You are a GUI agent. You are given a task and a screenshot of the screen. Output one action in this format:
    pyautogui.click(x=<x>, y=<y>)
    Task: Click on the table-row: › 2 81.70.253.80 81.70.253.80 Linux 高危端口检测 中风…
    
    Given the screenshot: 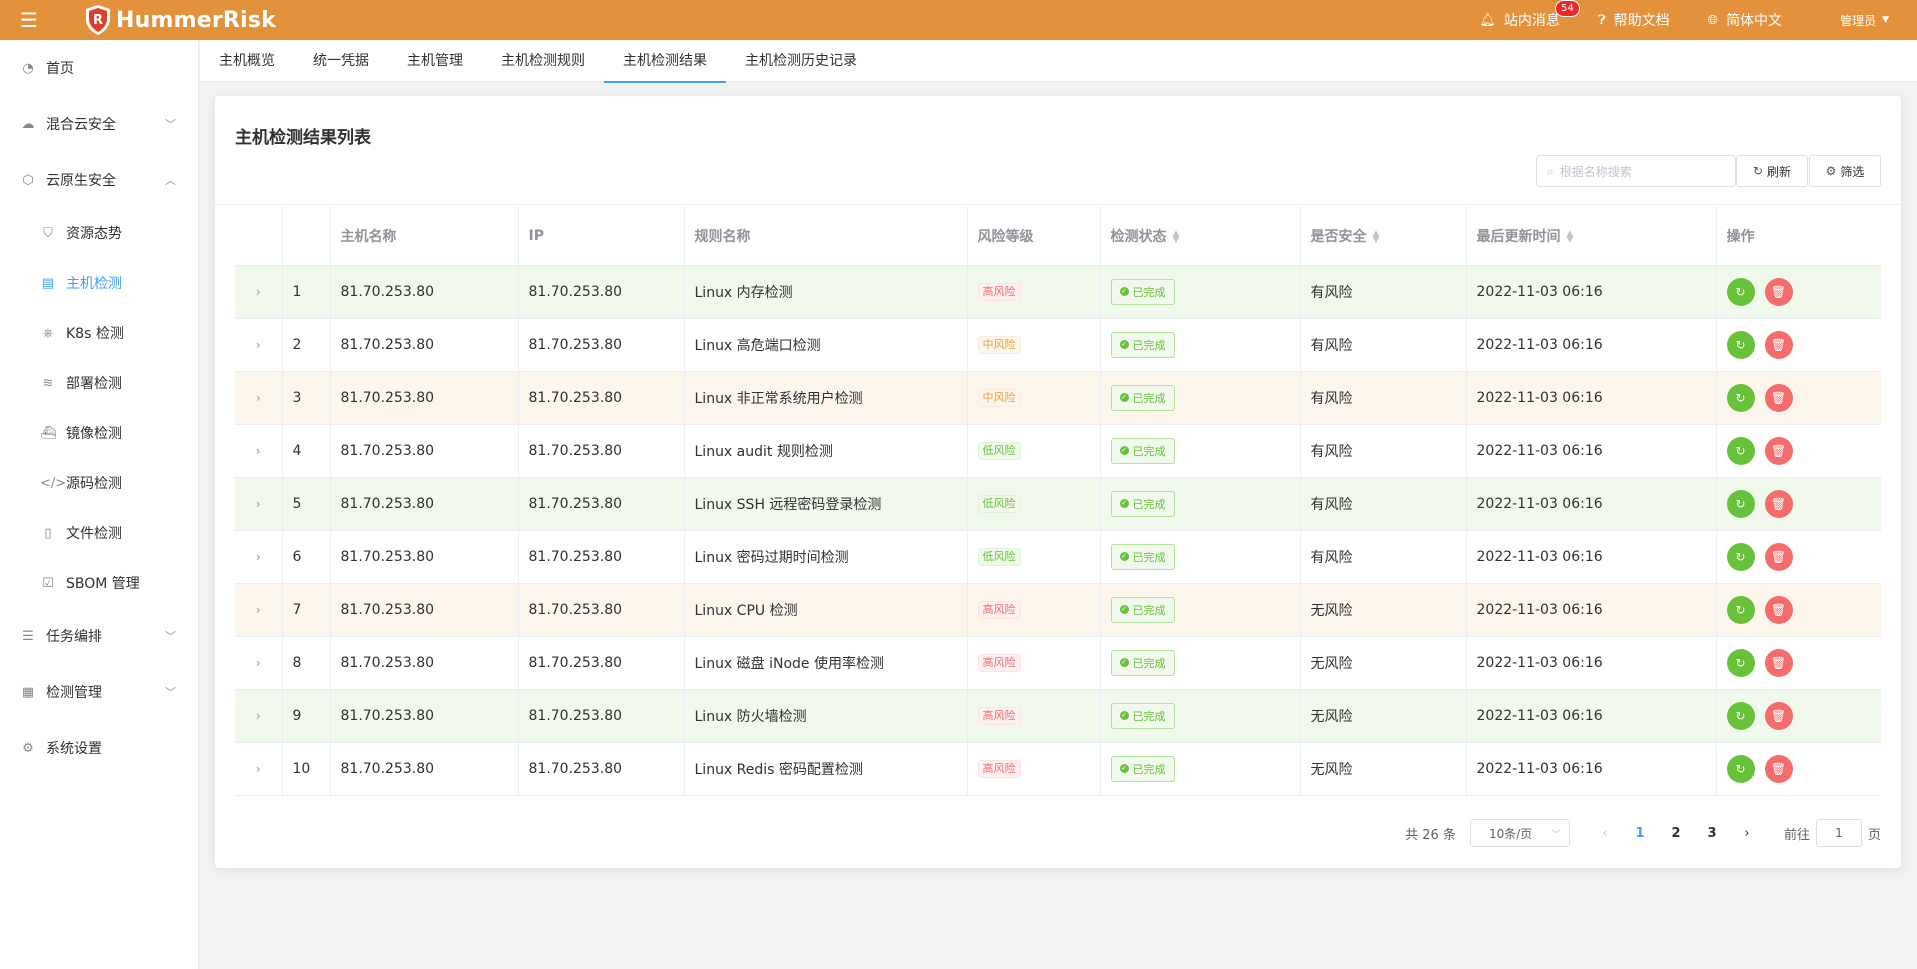 What is the action you would take?
    pyautogui.click(x=1058, y=345)
    